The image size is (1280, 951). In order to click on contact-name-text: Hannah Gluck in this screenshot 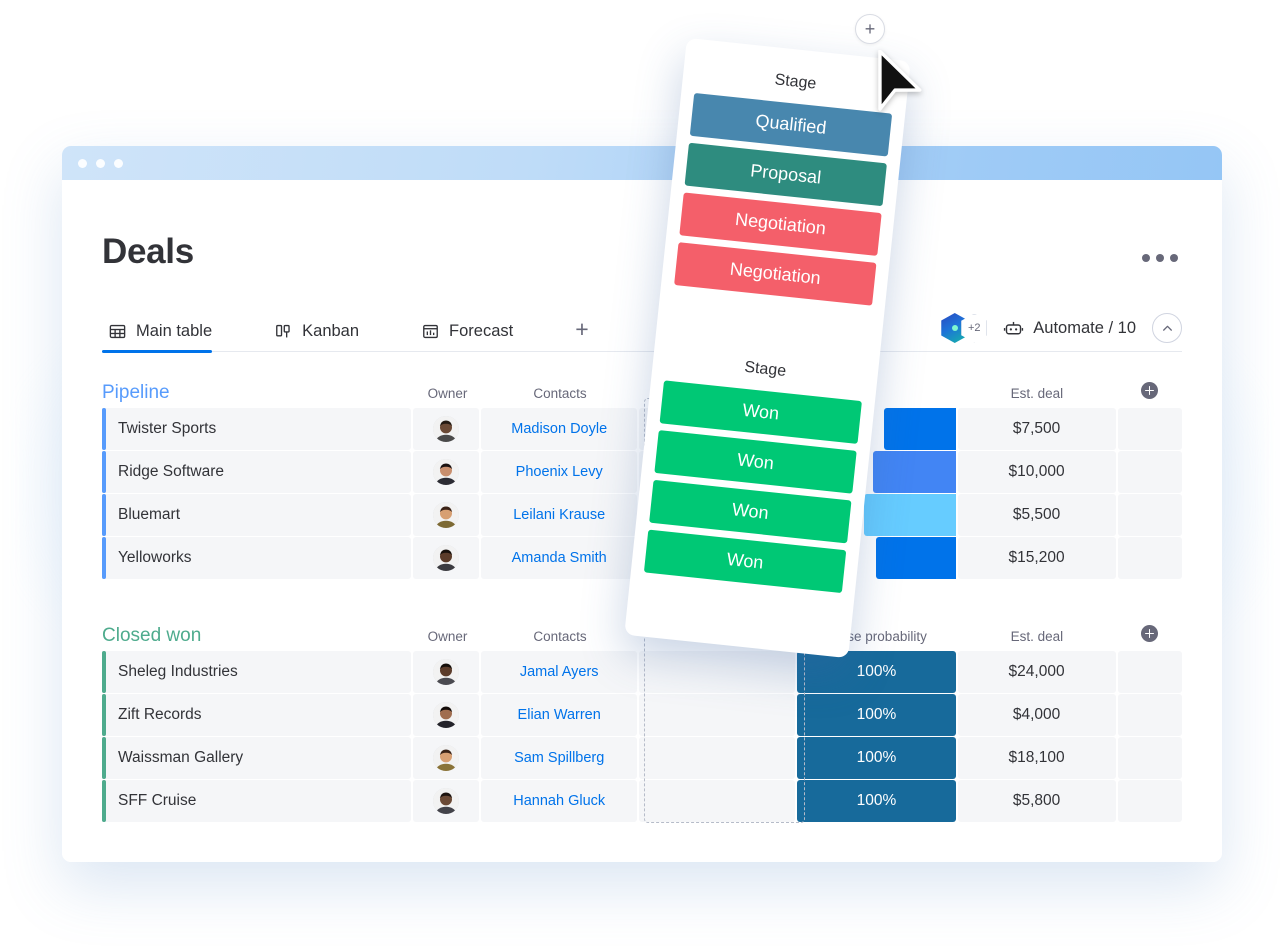, I will do `click(559, 801)`.